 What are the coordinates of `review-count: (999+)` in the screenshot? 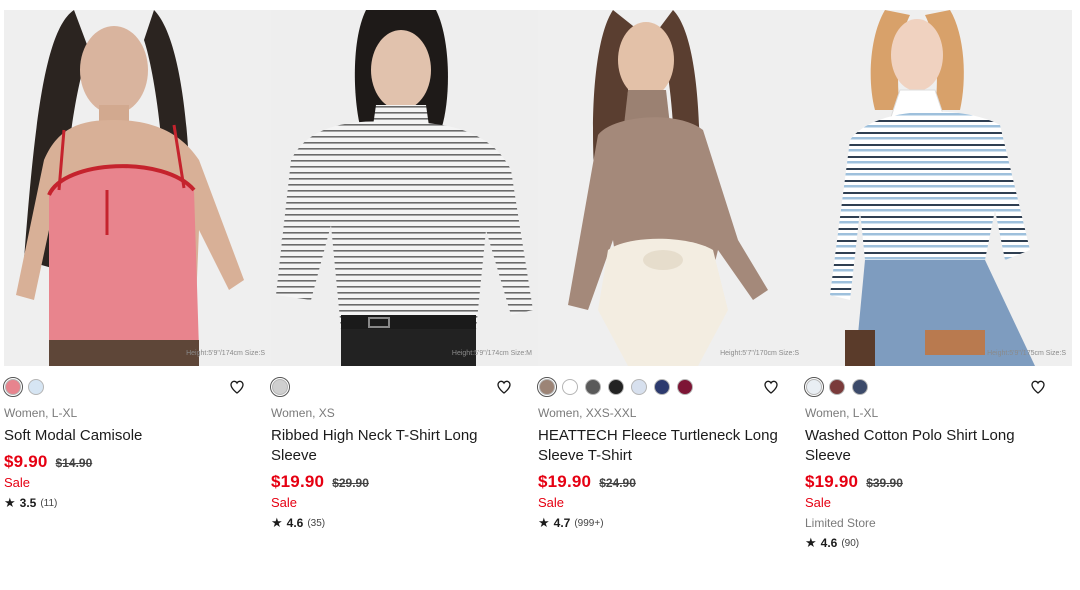 It's located at (589, 523).